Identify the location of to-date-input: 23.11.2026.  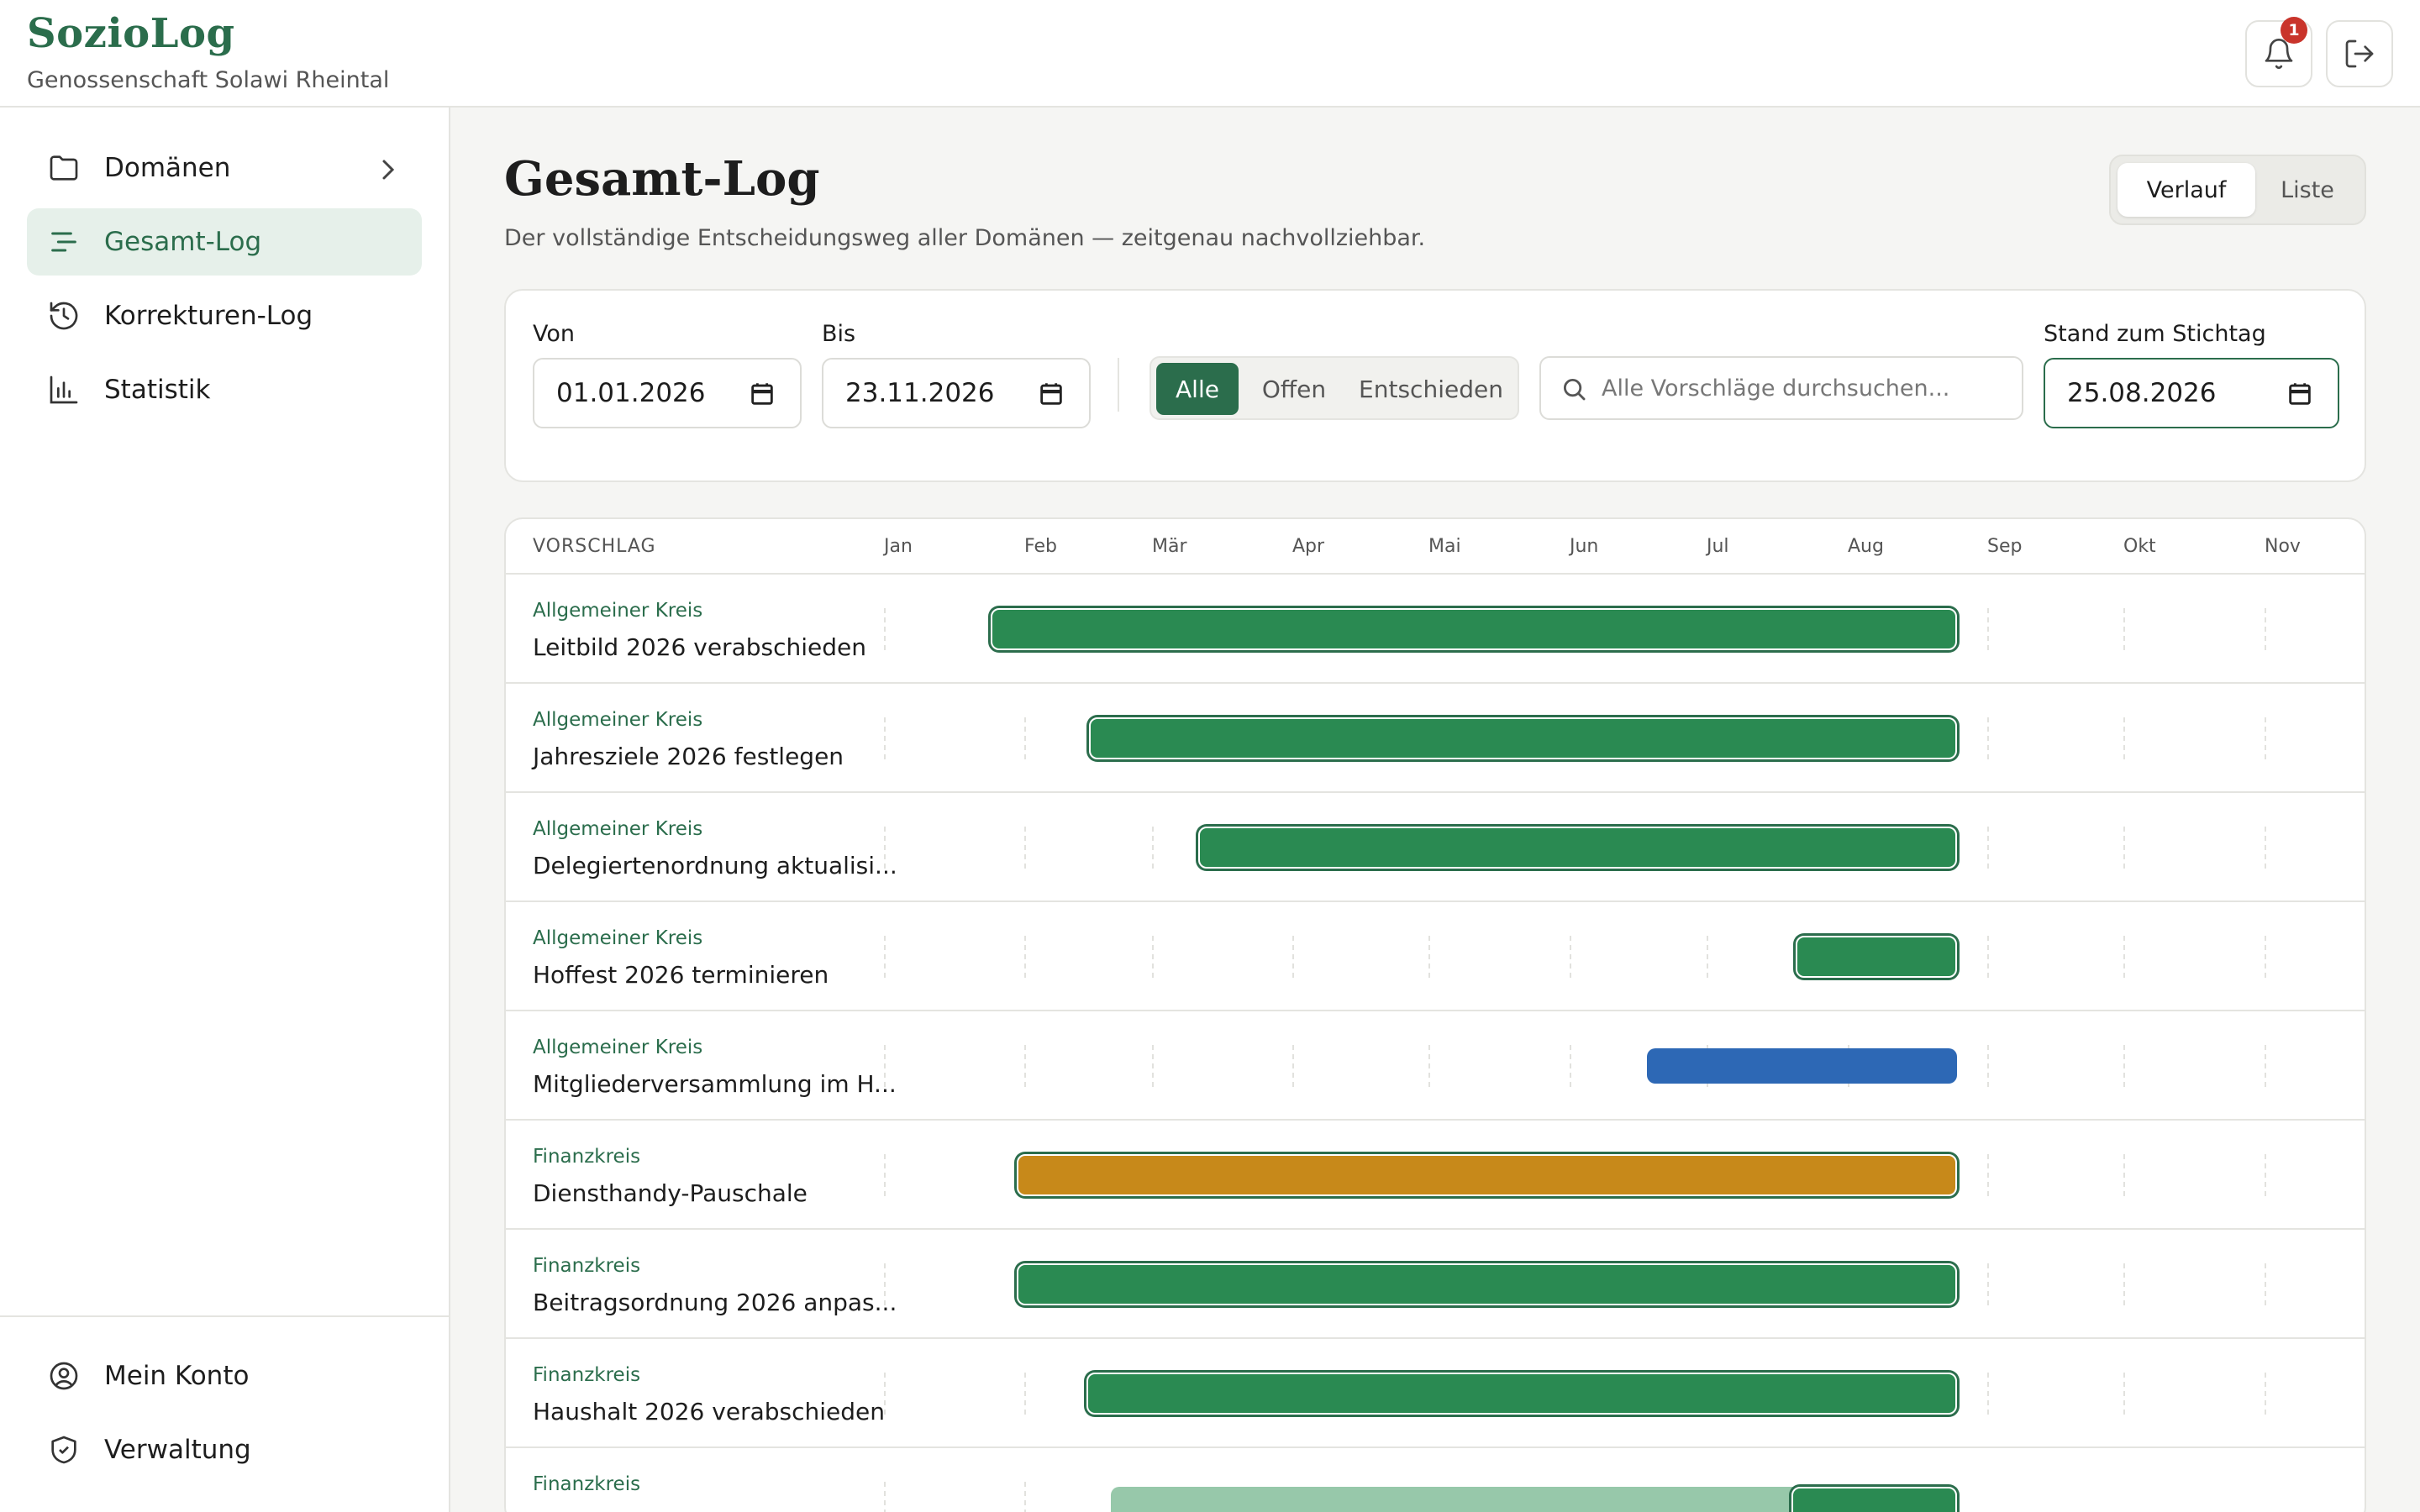
(957, 393).